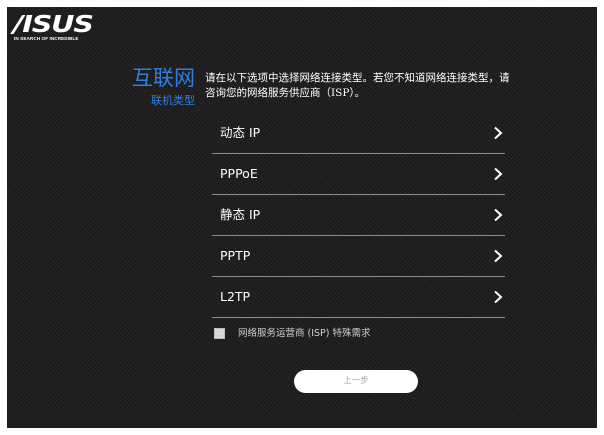 Image resolution: width=604 pixels, height=435 pixels. What do you see at coordinates (358, 174) in the screenshot?
I see `option-pppoe: PPPoE` at bounding box center [358, 174].